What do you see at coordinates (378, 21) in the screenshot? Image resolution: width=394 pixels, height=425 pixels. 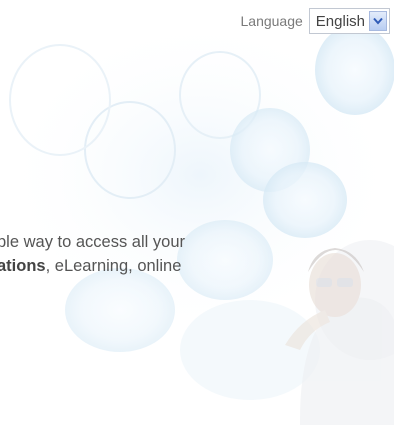 I see `chevron-down-icon` at bounding box center [378, 21].